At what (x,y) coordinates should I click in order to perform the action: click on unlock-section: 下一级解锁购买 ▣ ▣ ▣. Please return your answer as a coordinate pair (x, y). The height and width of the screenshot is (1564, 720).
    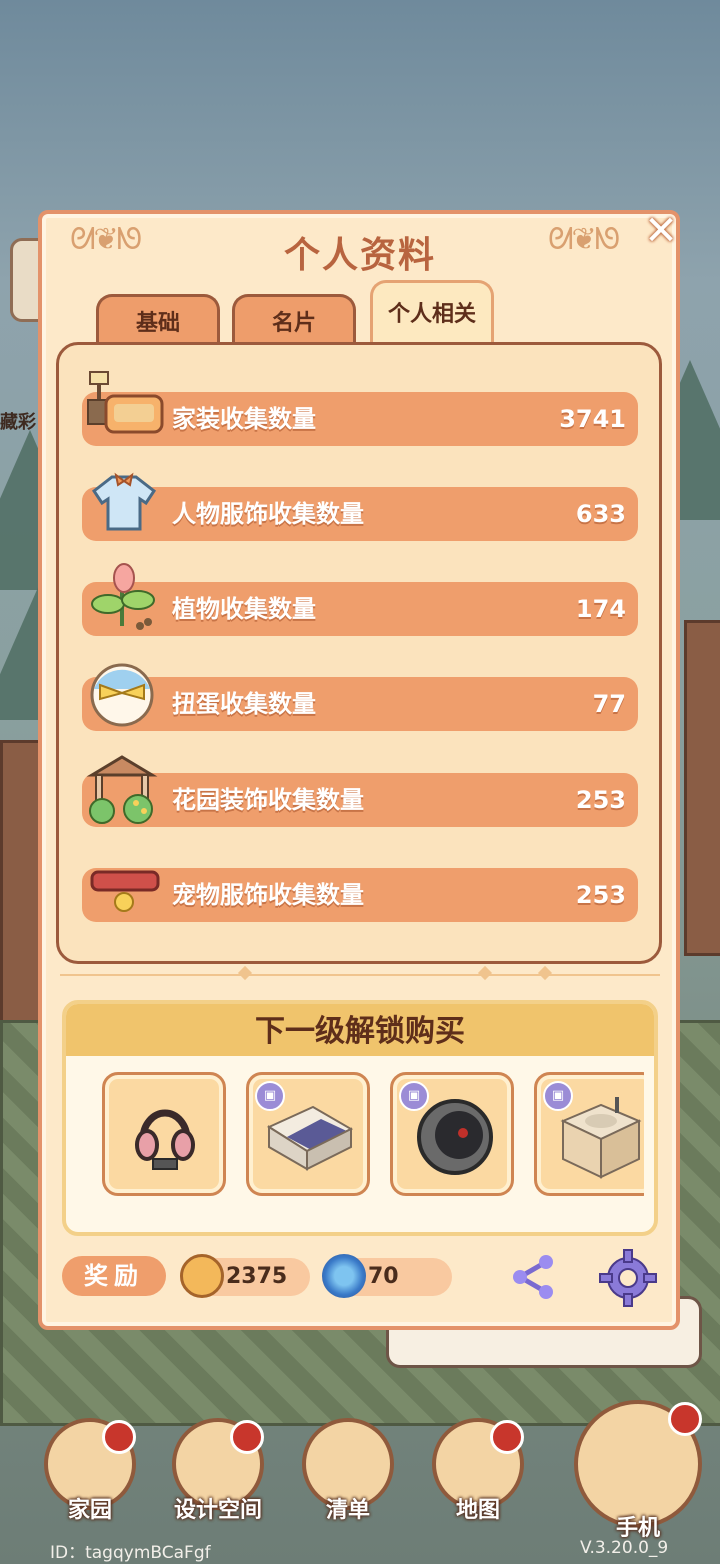
    Looking at the image, I should click on (360, 1118).